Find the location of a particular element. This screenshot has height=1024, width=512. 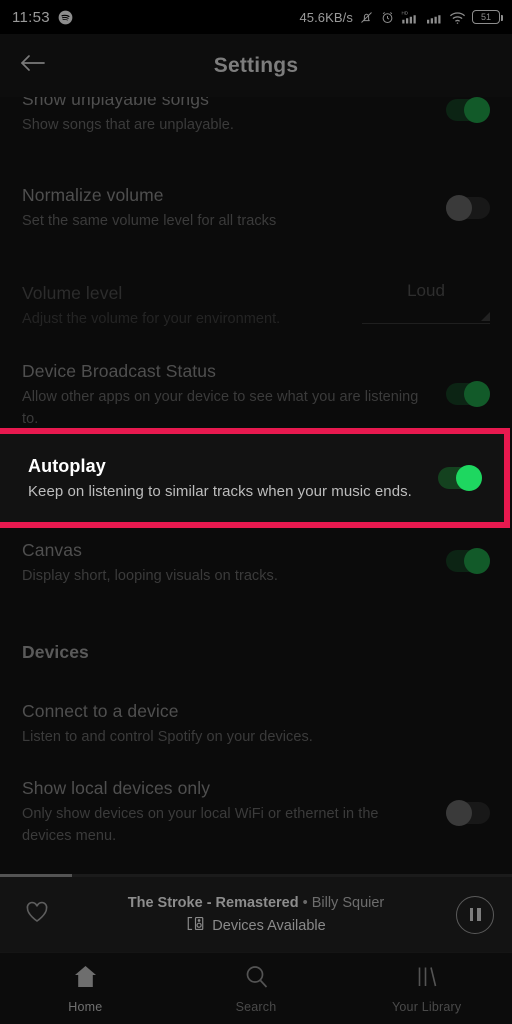

setting-title: Canvas is located at coordinates (52, 550).